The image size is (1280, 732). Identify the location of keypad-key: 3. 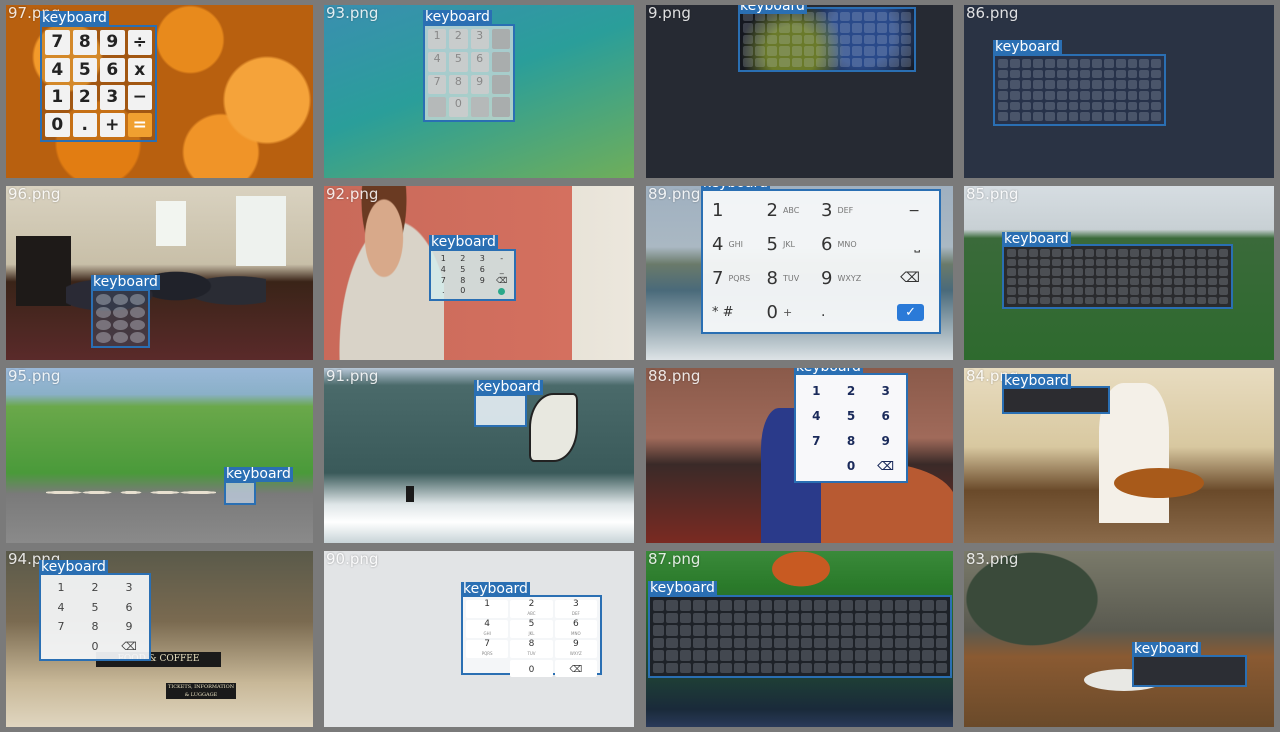
(479, 39).